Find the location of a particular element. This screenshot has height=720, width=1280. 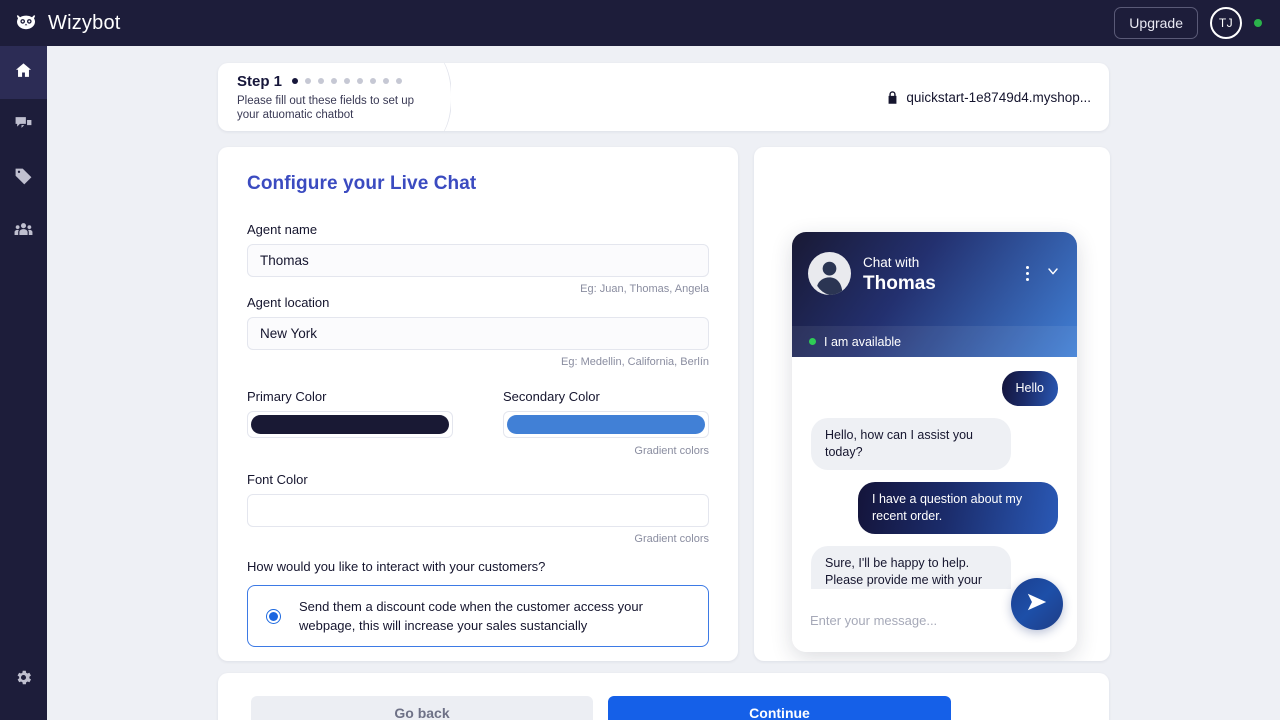

radio-selected-indicator is located at coordinates (273, 616).